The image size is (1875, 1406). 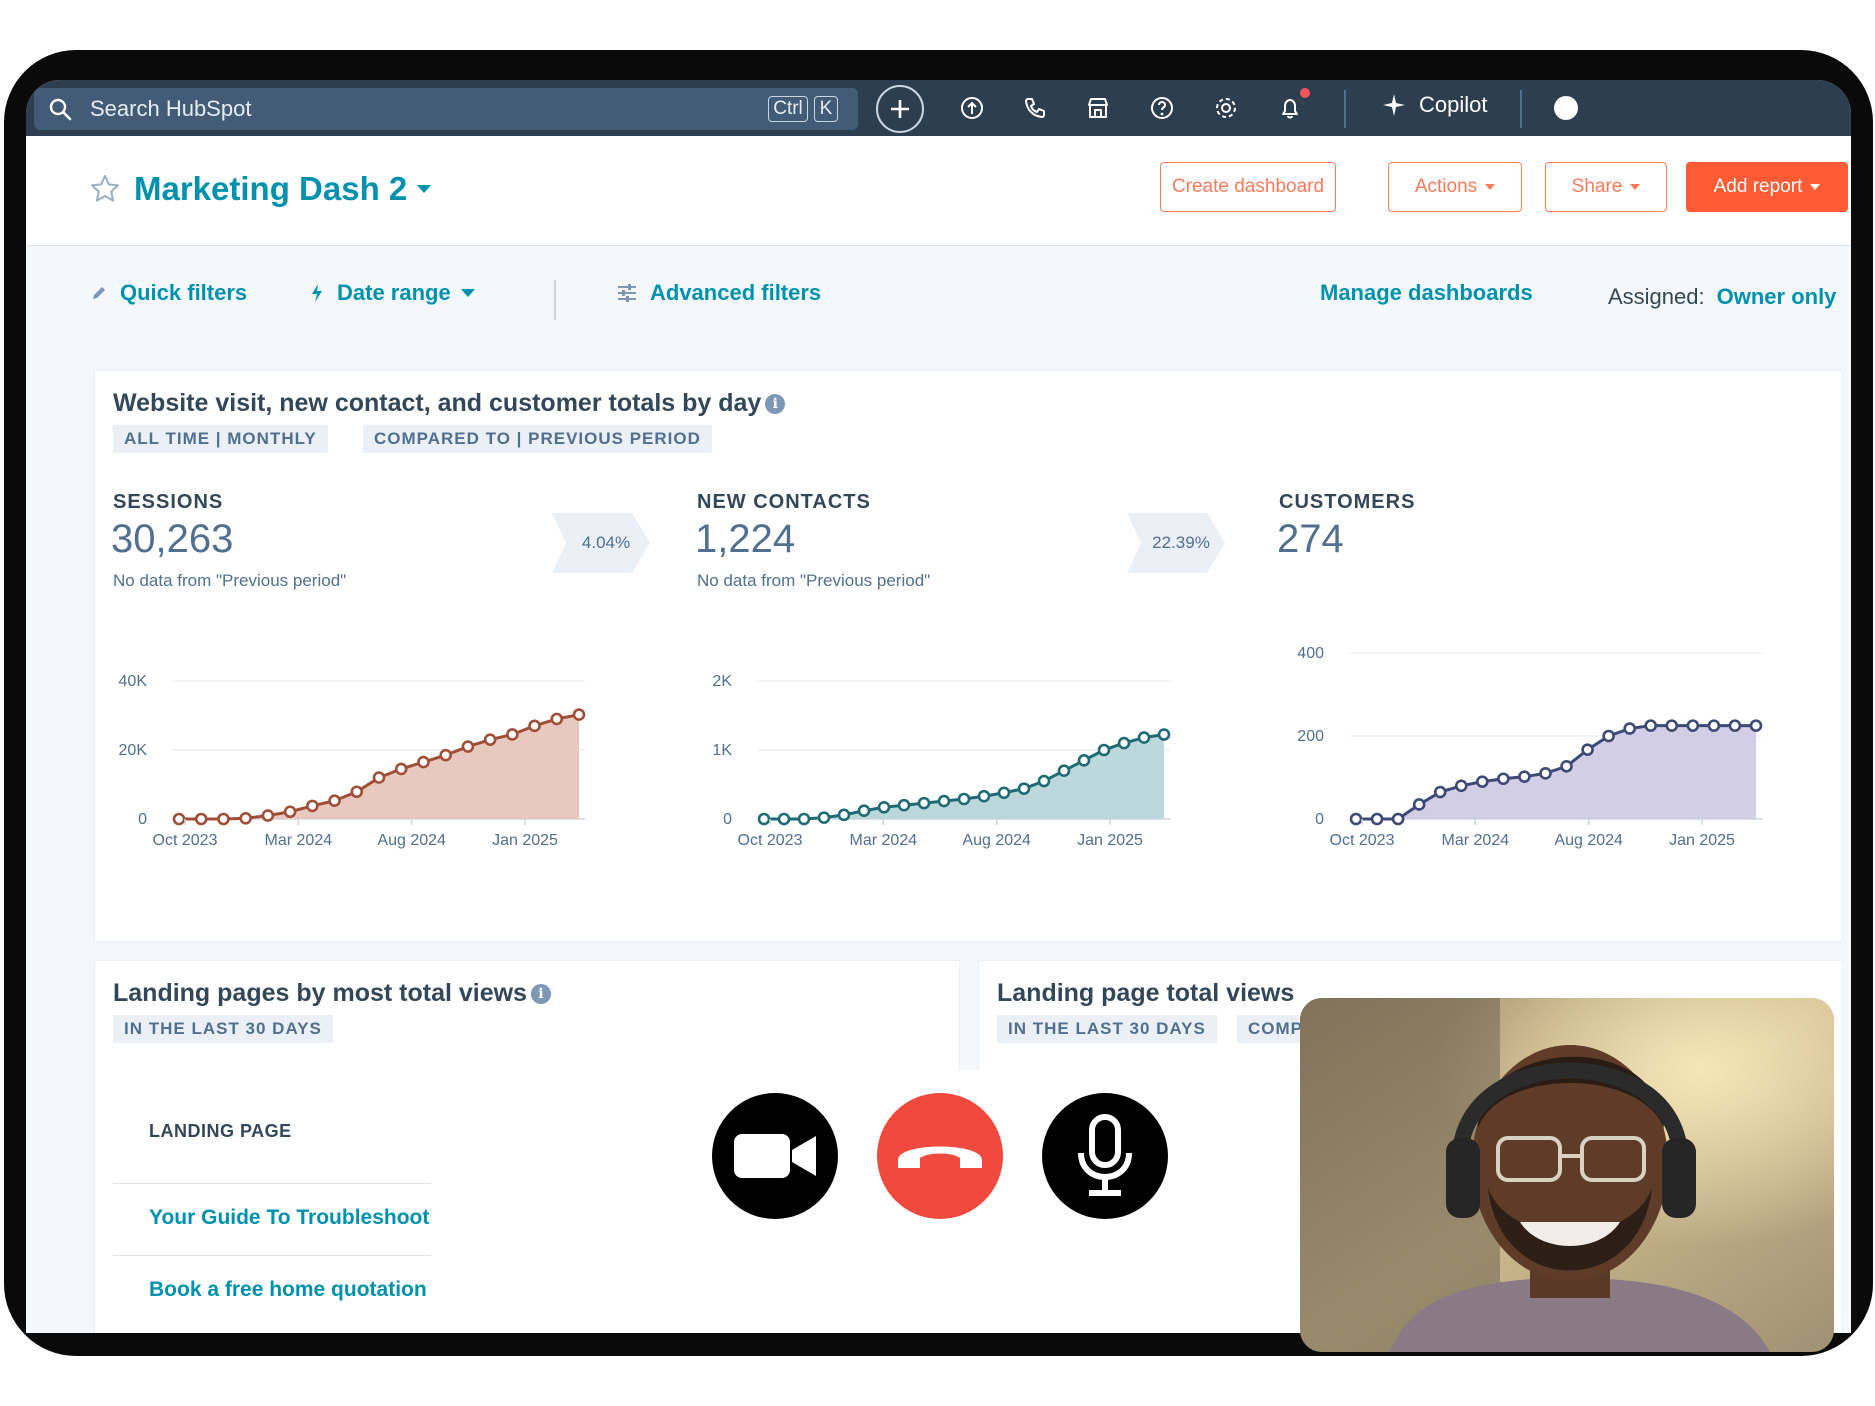 What do you see at coordinates (1035, 108) in the screenshot?
I see `phone-icon` at bounding box center [1035, 108].